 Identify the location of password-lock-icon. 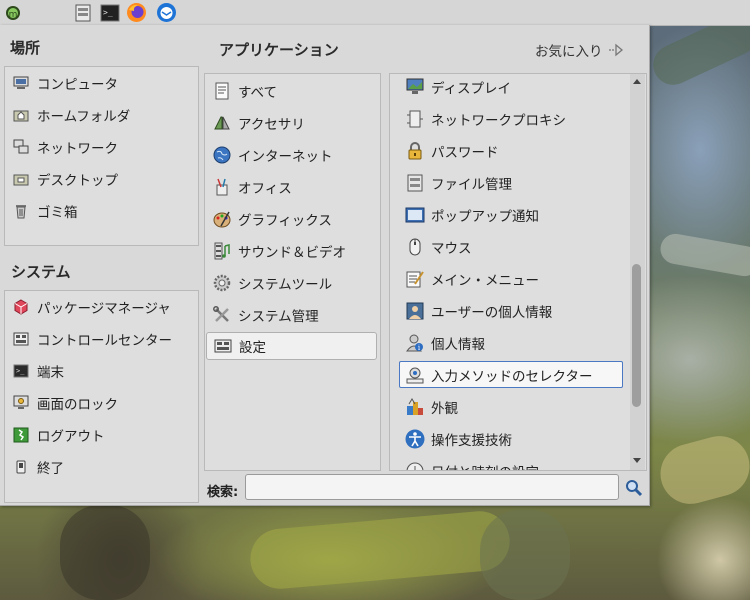
(415, 151).